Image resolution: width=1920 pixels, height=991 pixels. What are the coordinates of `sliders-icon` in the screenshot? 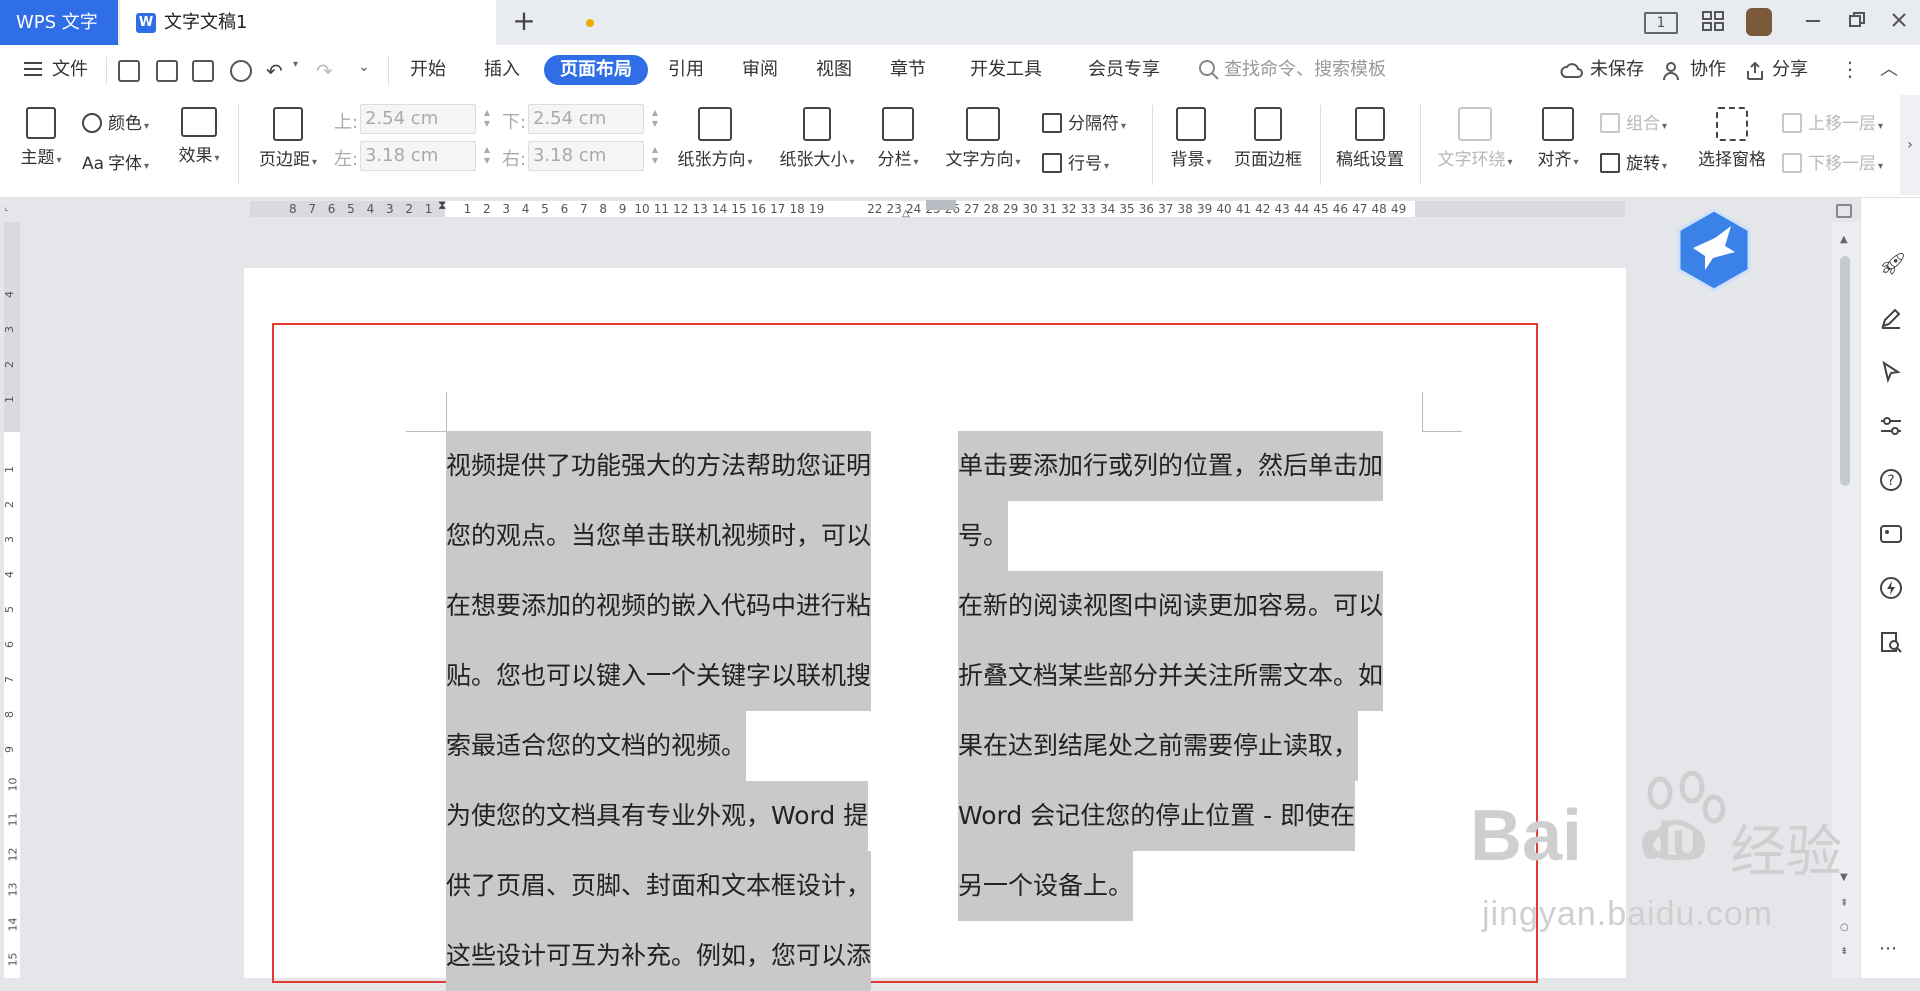 It's located at (1891, 428).